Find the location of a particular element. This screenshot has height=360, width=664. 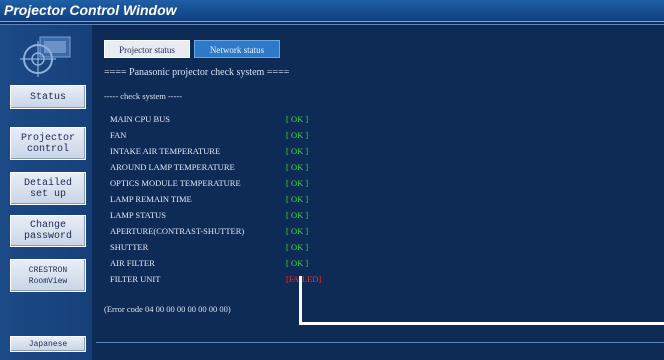

tab-network-status: Network status is located at coordinates (237, 49).